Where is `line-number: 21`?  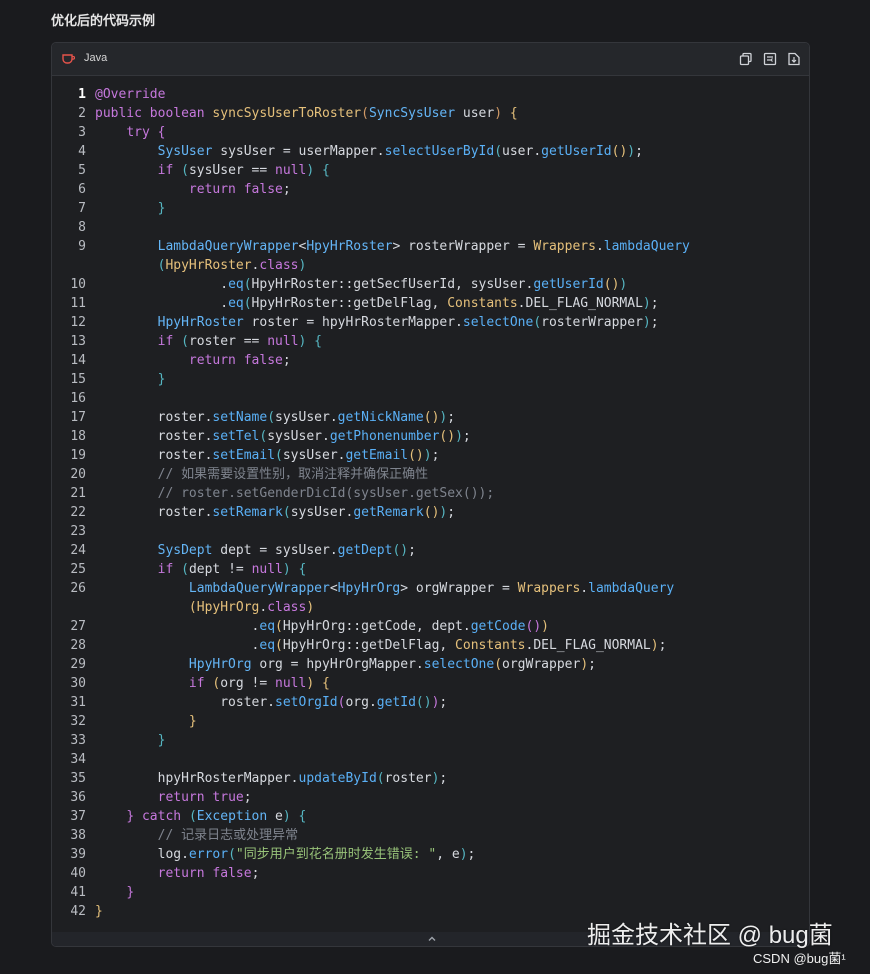
line-number: 21 is located at coordinates (78, 493).